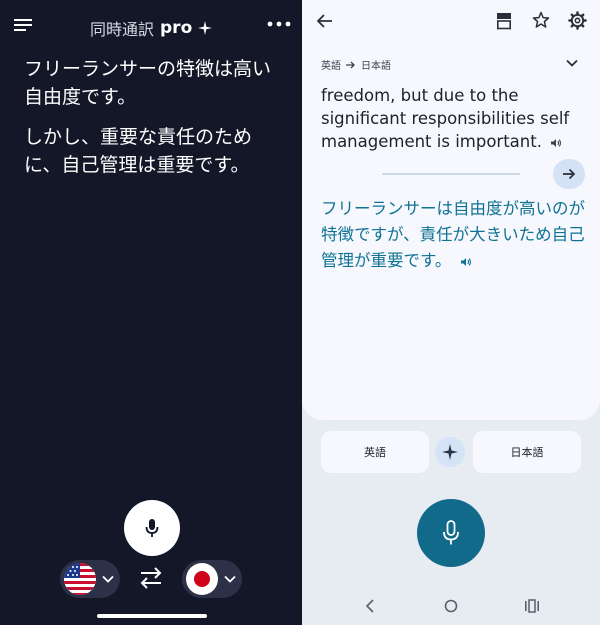  I want to click on nav-back-icon, so click(370, 606).